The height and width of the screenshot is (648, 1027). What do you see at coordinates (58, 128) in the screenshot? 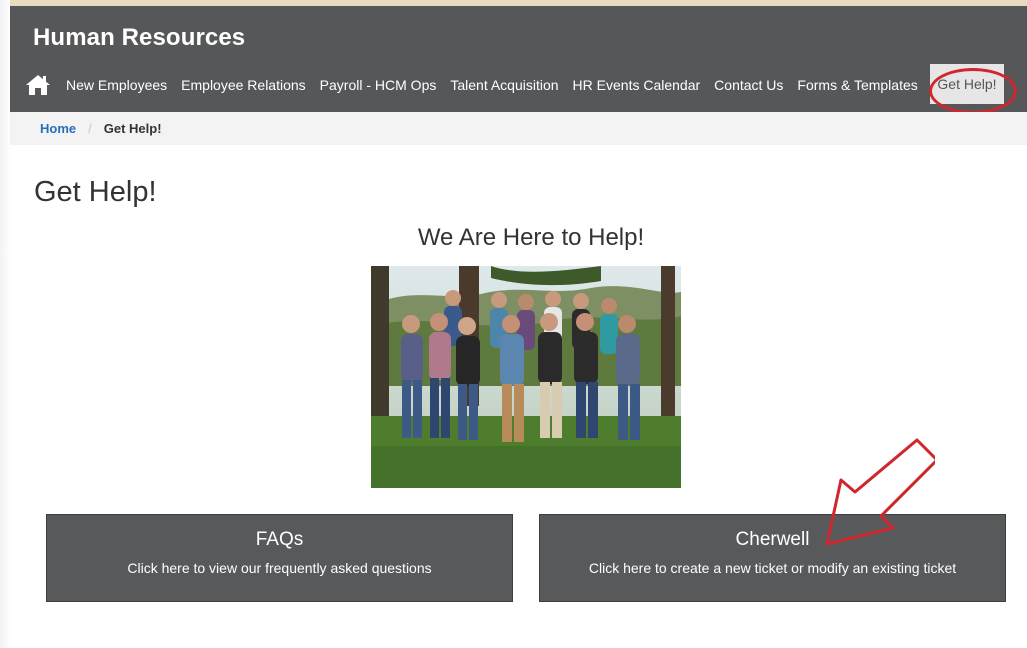
I see `breadcrumb-home: Home` at bounding box center [58, 128].